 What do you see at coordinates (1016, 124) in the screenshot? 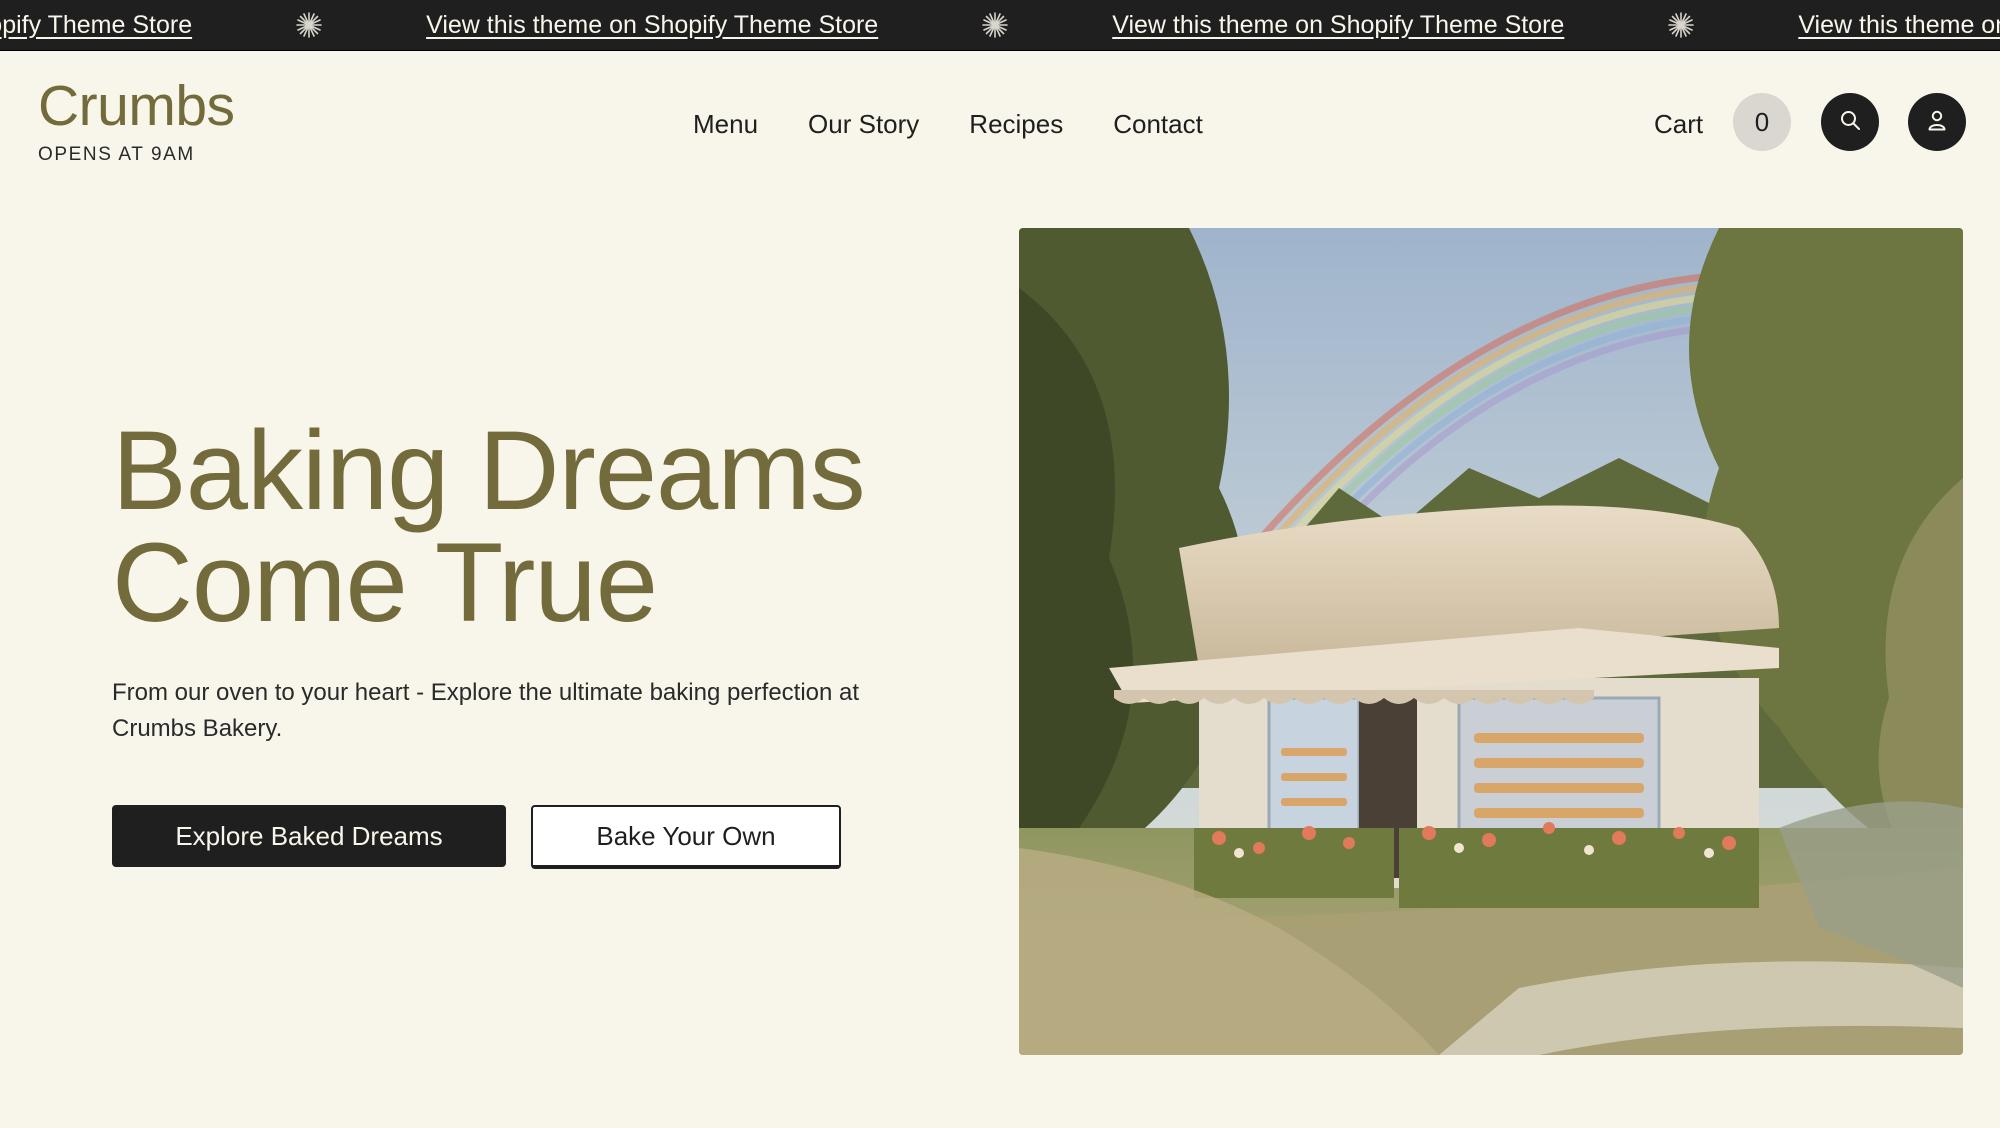
I see `nav-item-recipes: Recipes` at bounding box center [1016, 124].